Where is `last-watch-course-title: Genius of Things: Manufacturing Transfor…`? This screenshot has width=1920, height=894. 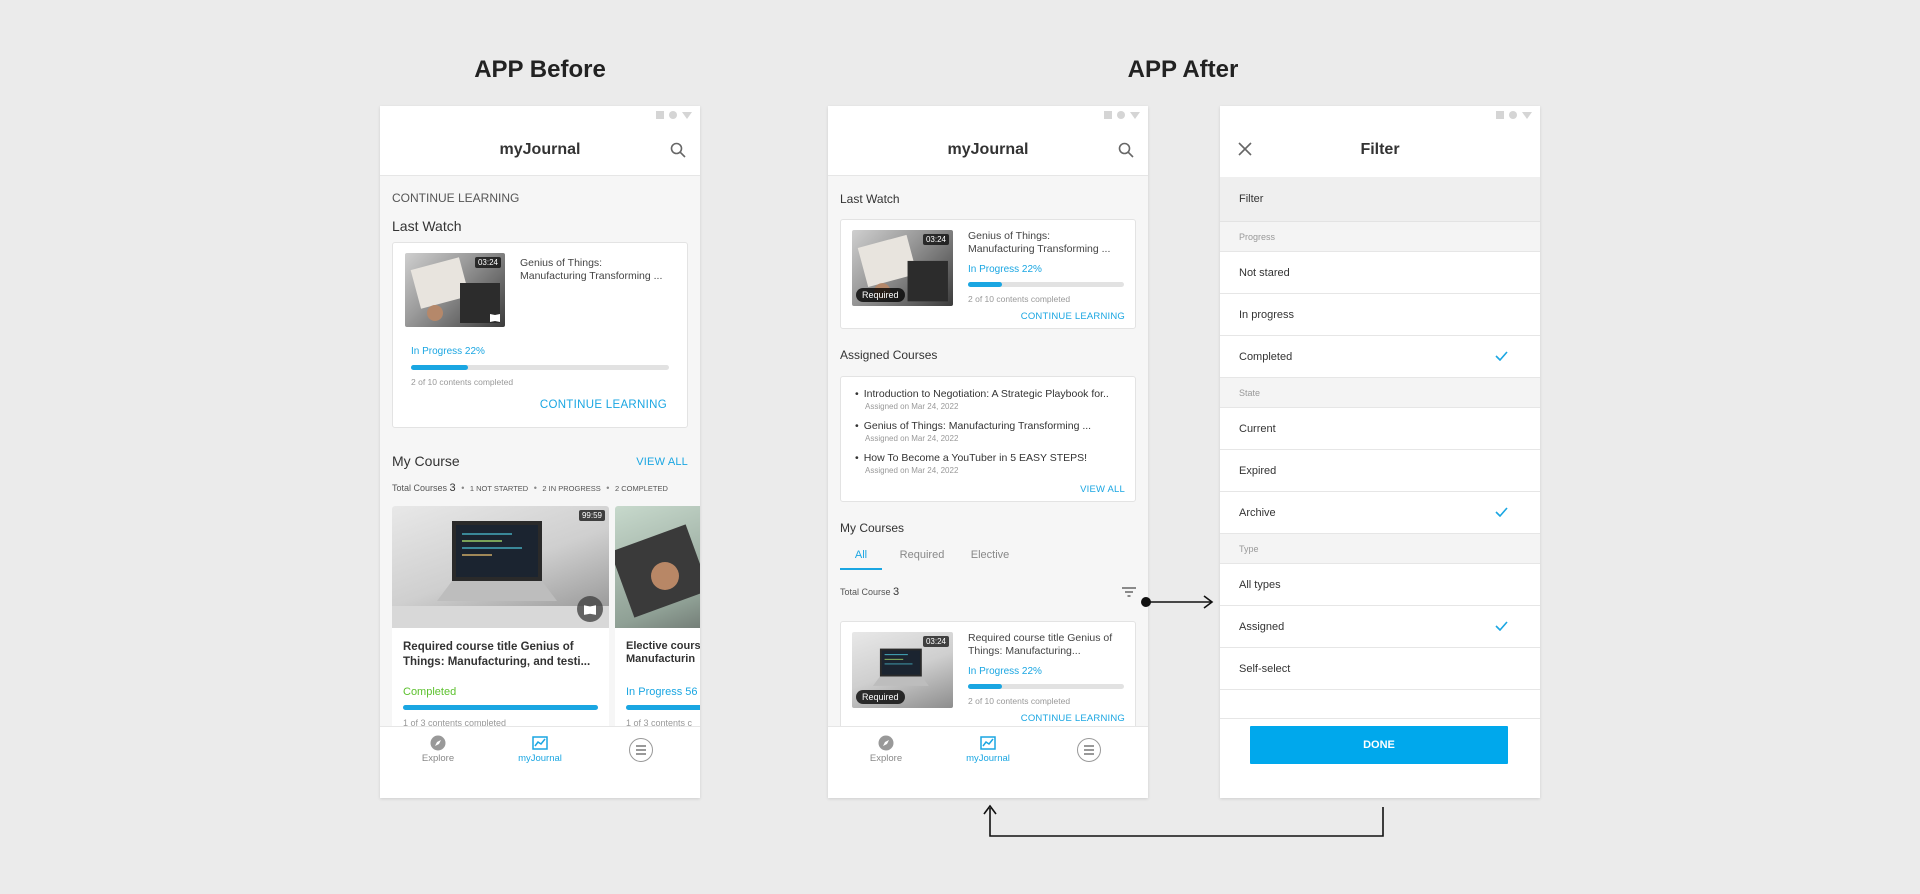
last-watch-course-title: Genius of Things: Manufacturing Transfor… is located at coordinates (1039, 242).